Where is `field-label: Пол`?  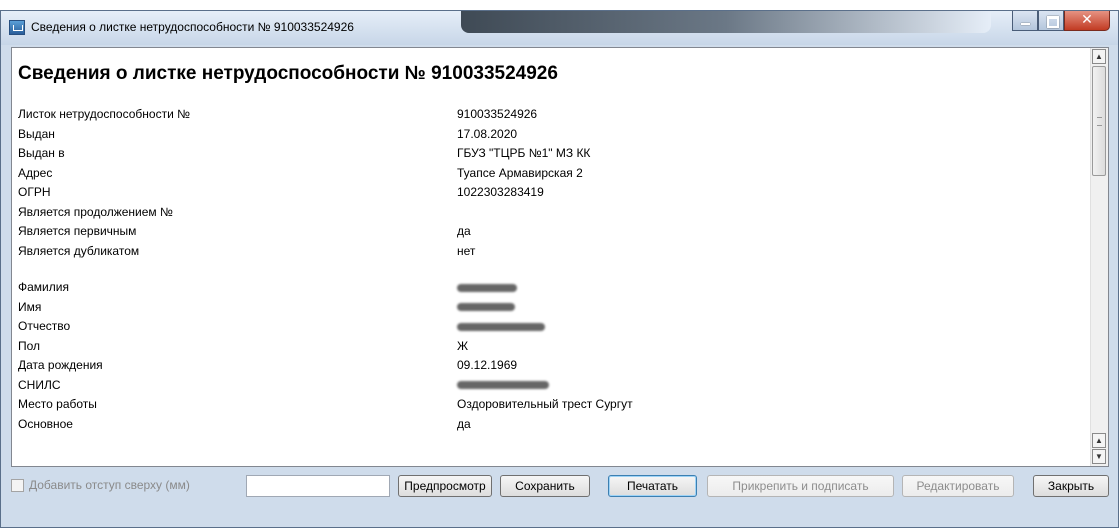
field-label: Пол is located at coordinates (29, 345).